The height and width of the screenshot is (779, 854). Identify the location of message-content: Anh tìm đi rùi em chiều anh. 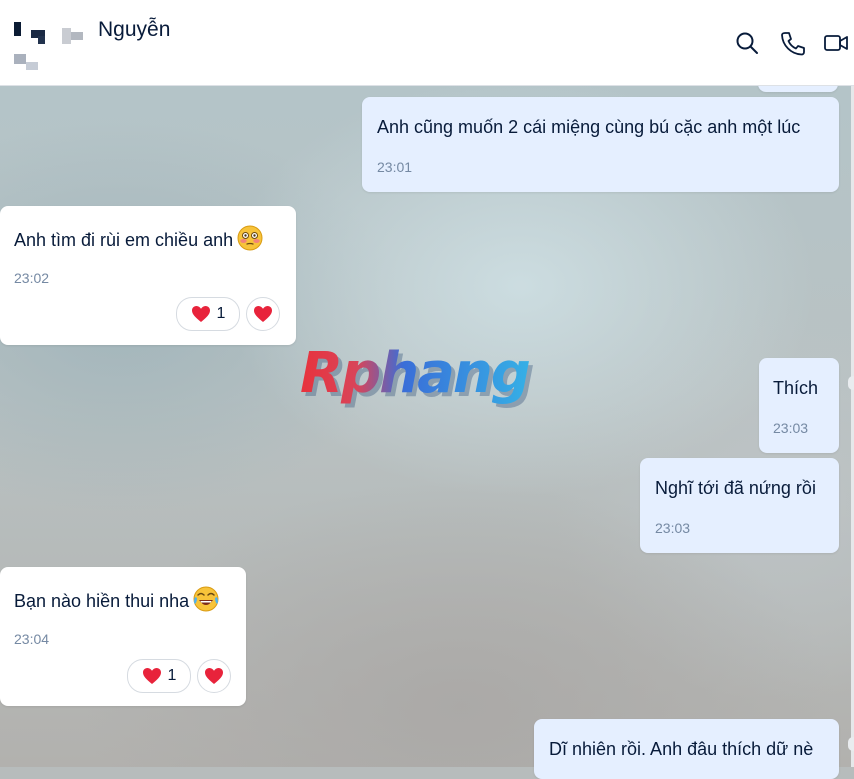
(138, 239).